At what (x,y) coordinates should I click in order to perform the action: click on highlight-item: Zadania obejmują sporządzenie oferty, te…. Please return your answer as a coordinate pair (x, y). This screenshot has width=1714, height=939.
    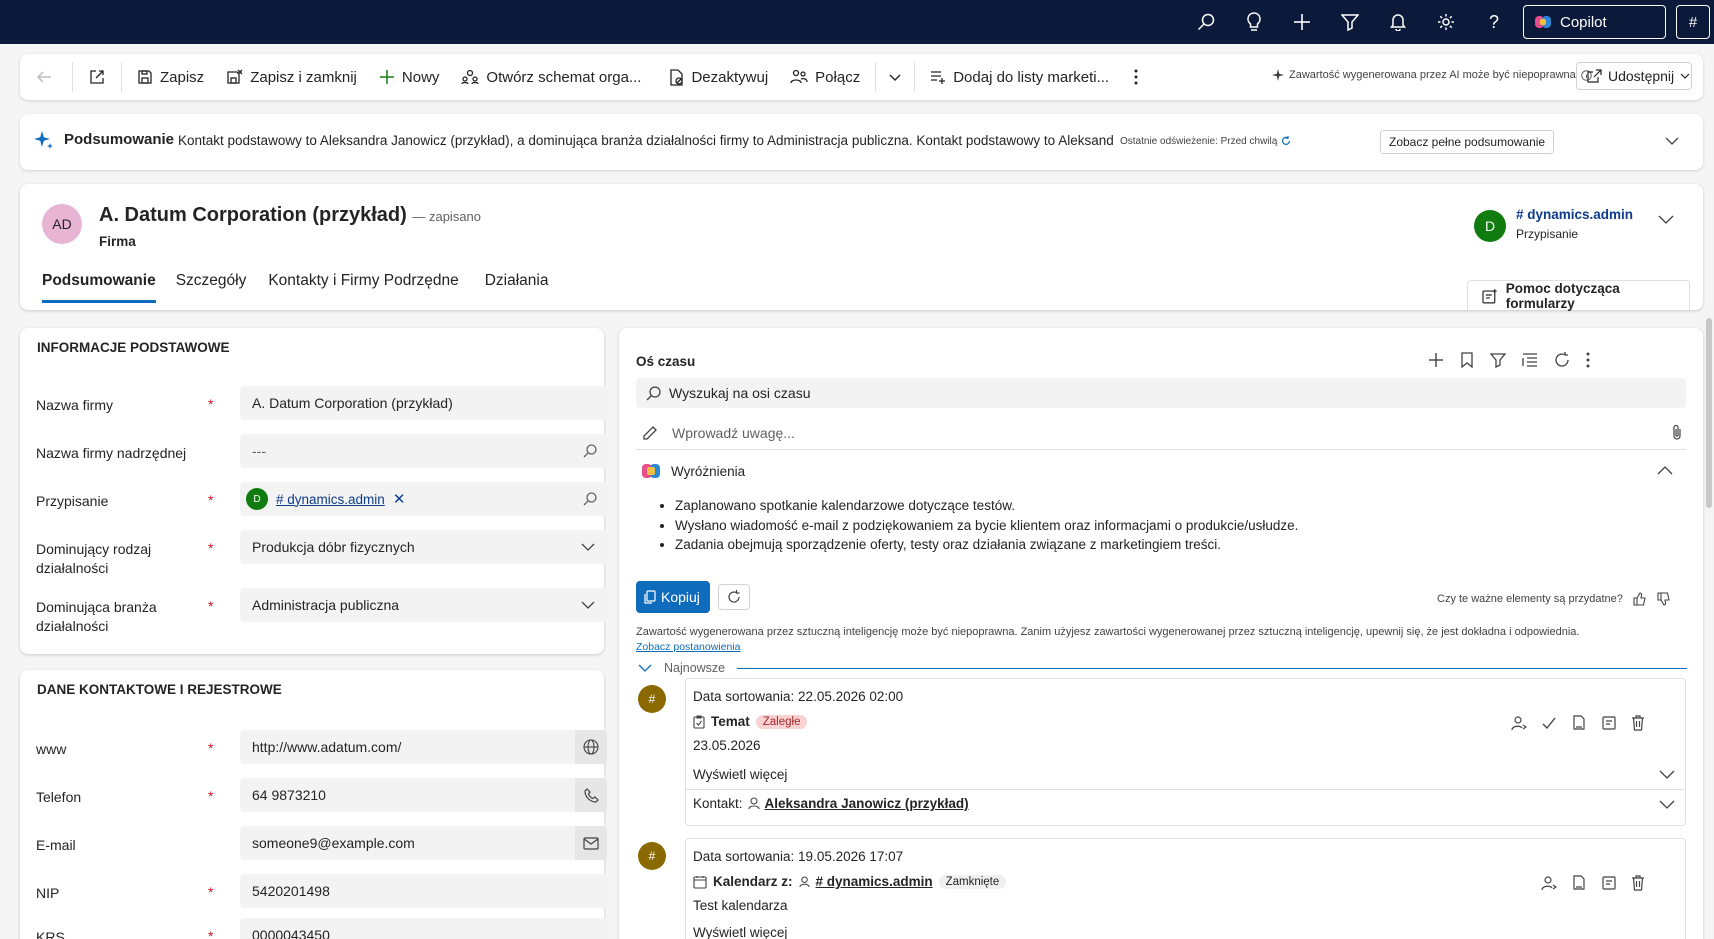
    Looking at the image, I should click on (1175, 545).